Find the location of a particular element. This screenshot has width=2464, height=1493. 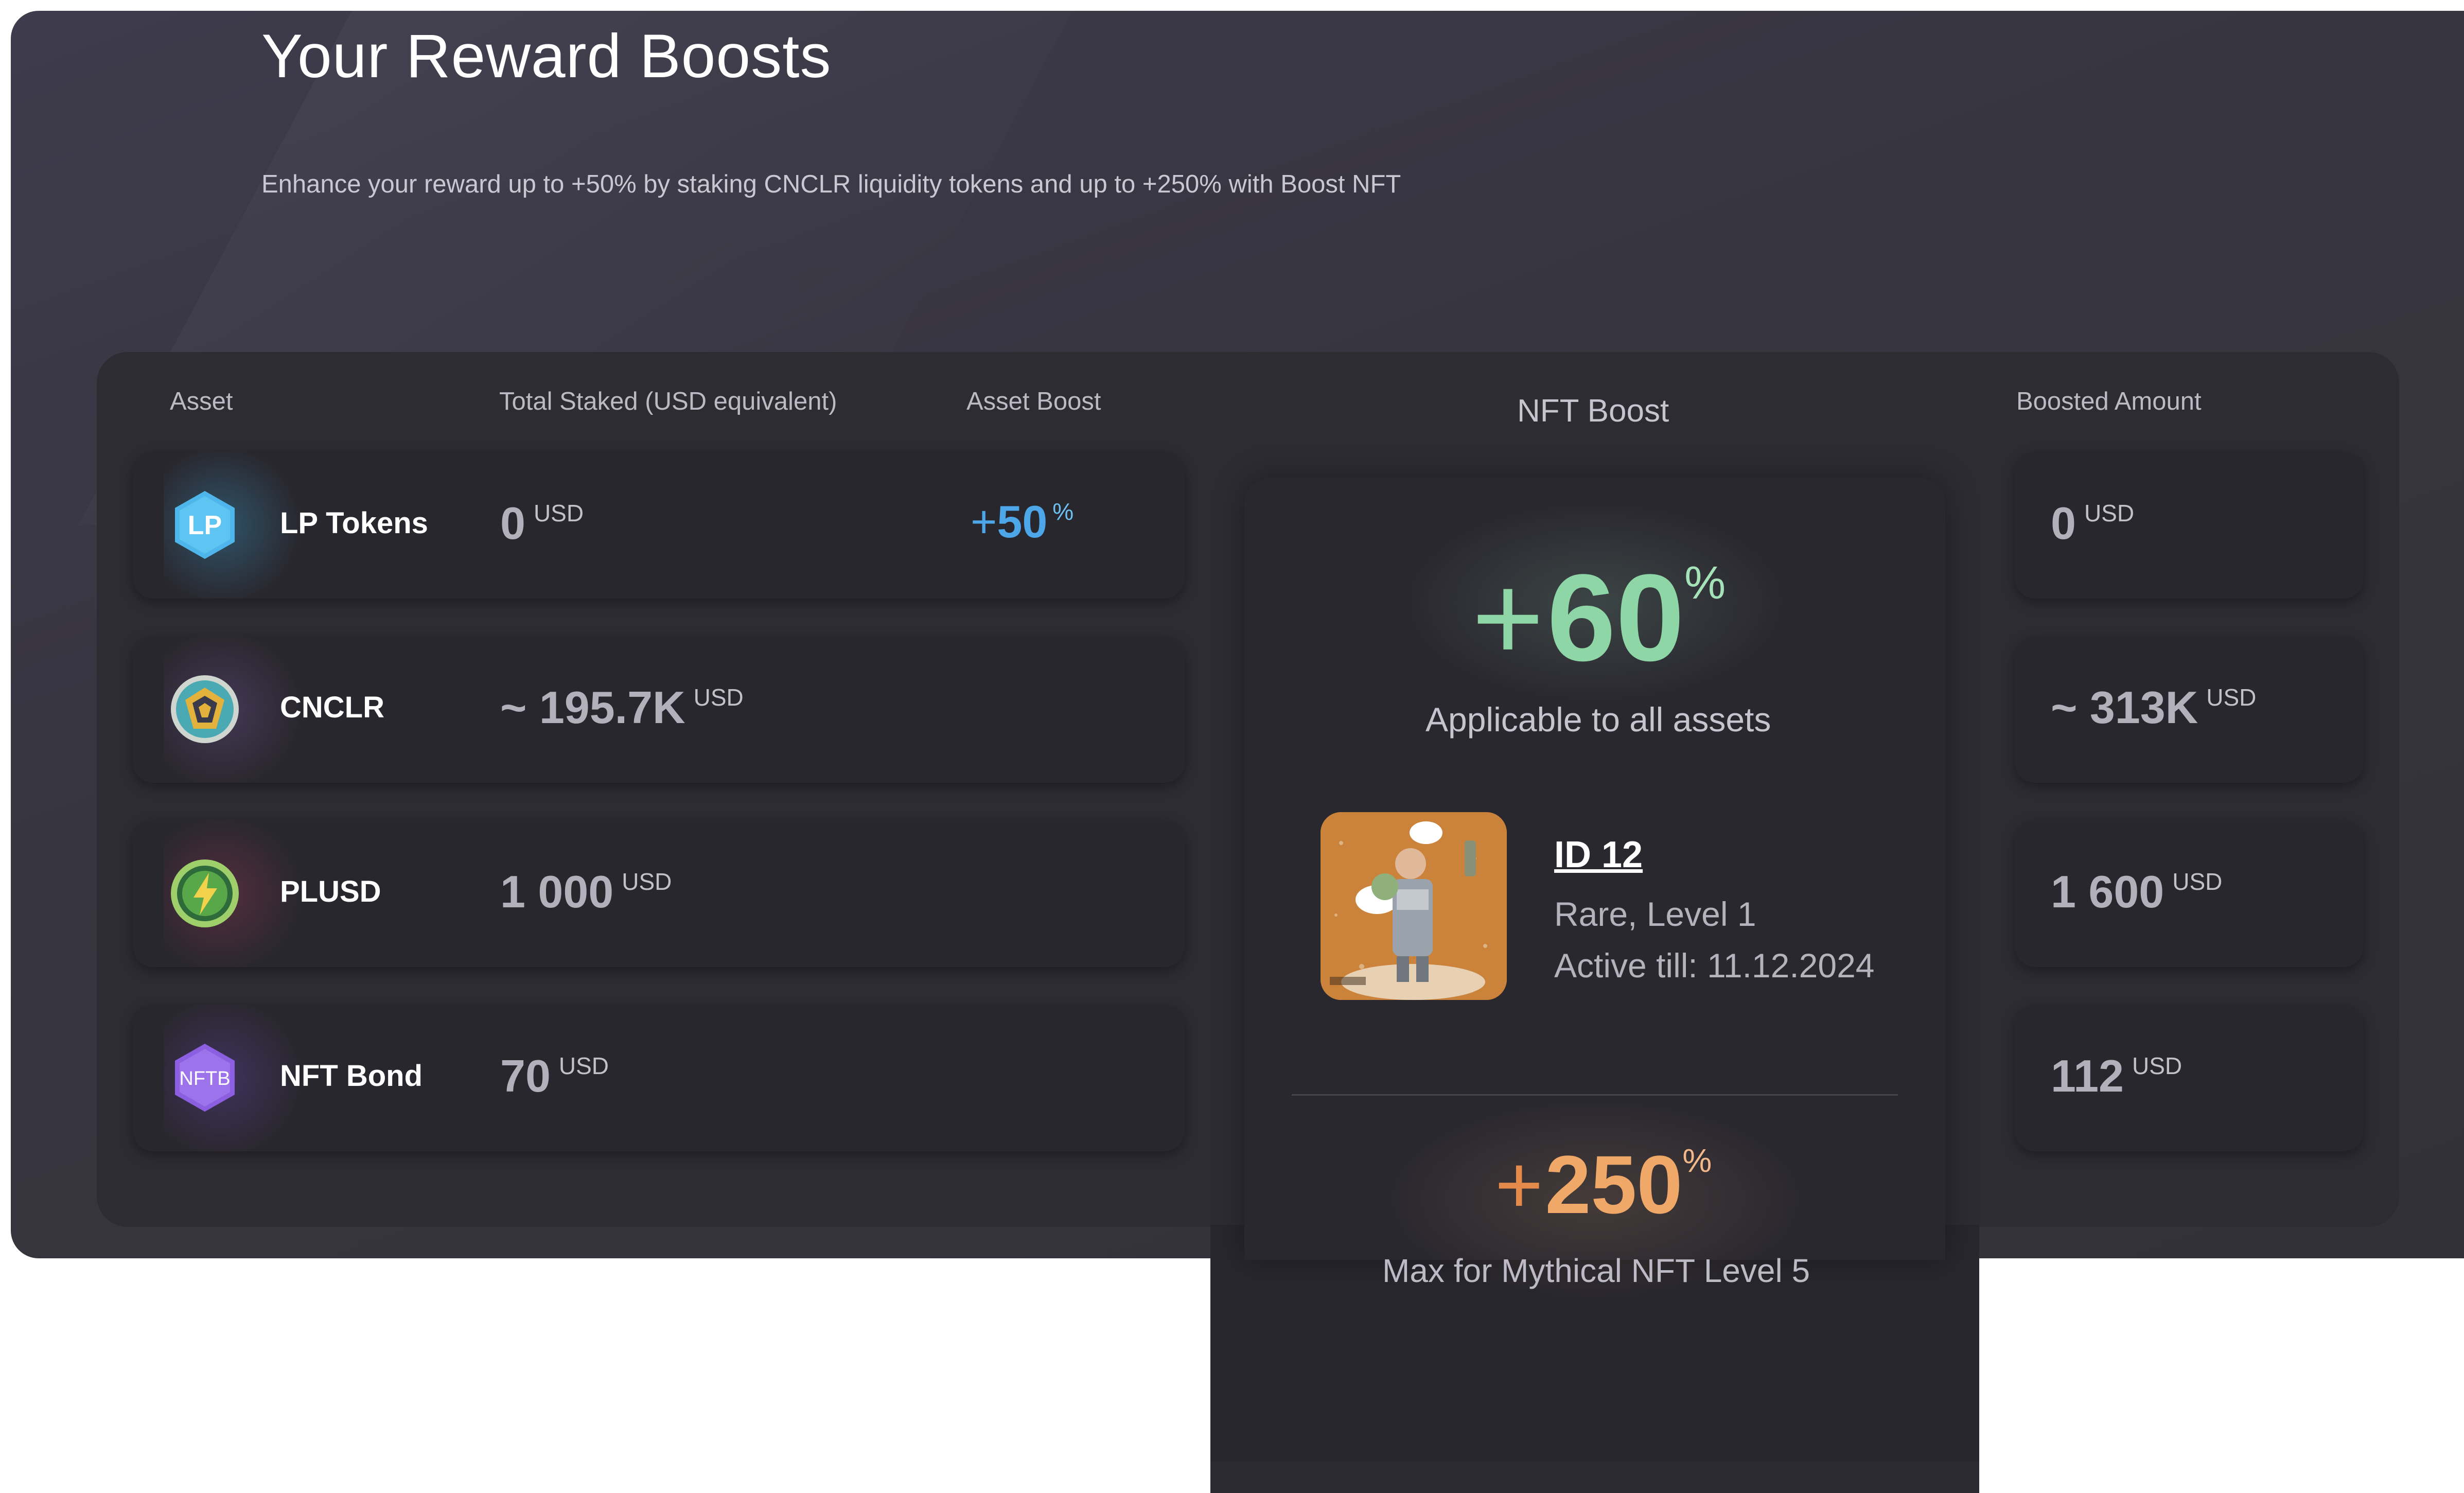

asset-row-cnclr: CNCLR ~ 195.7K USD is located at coordinates (659, 709).